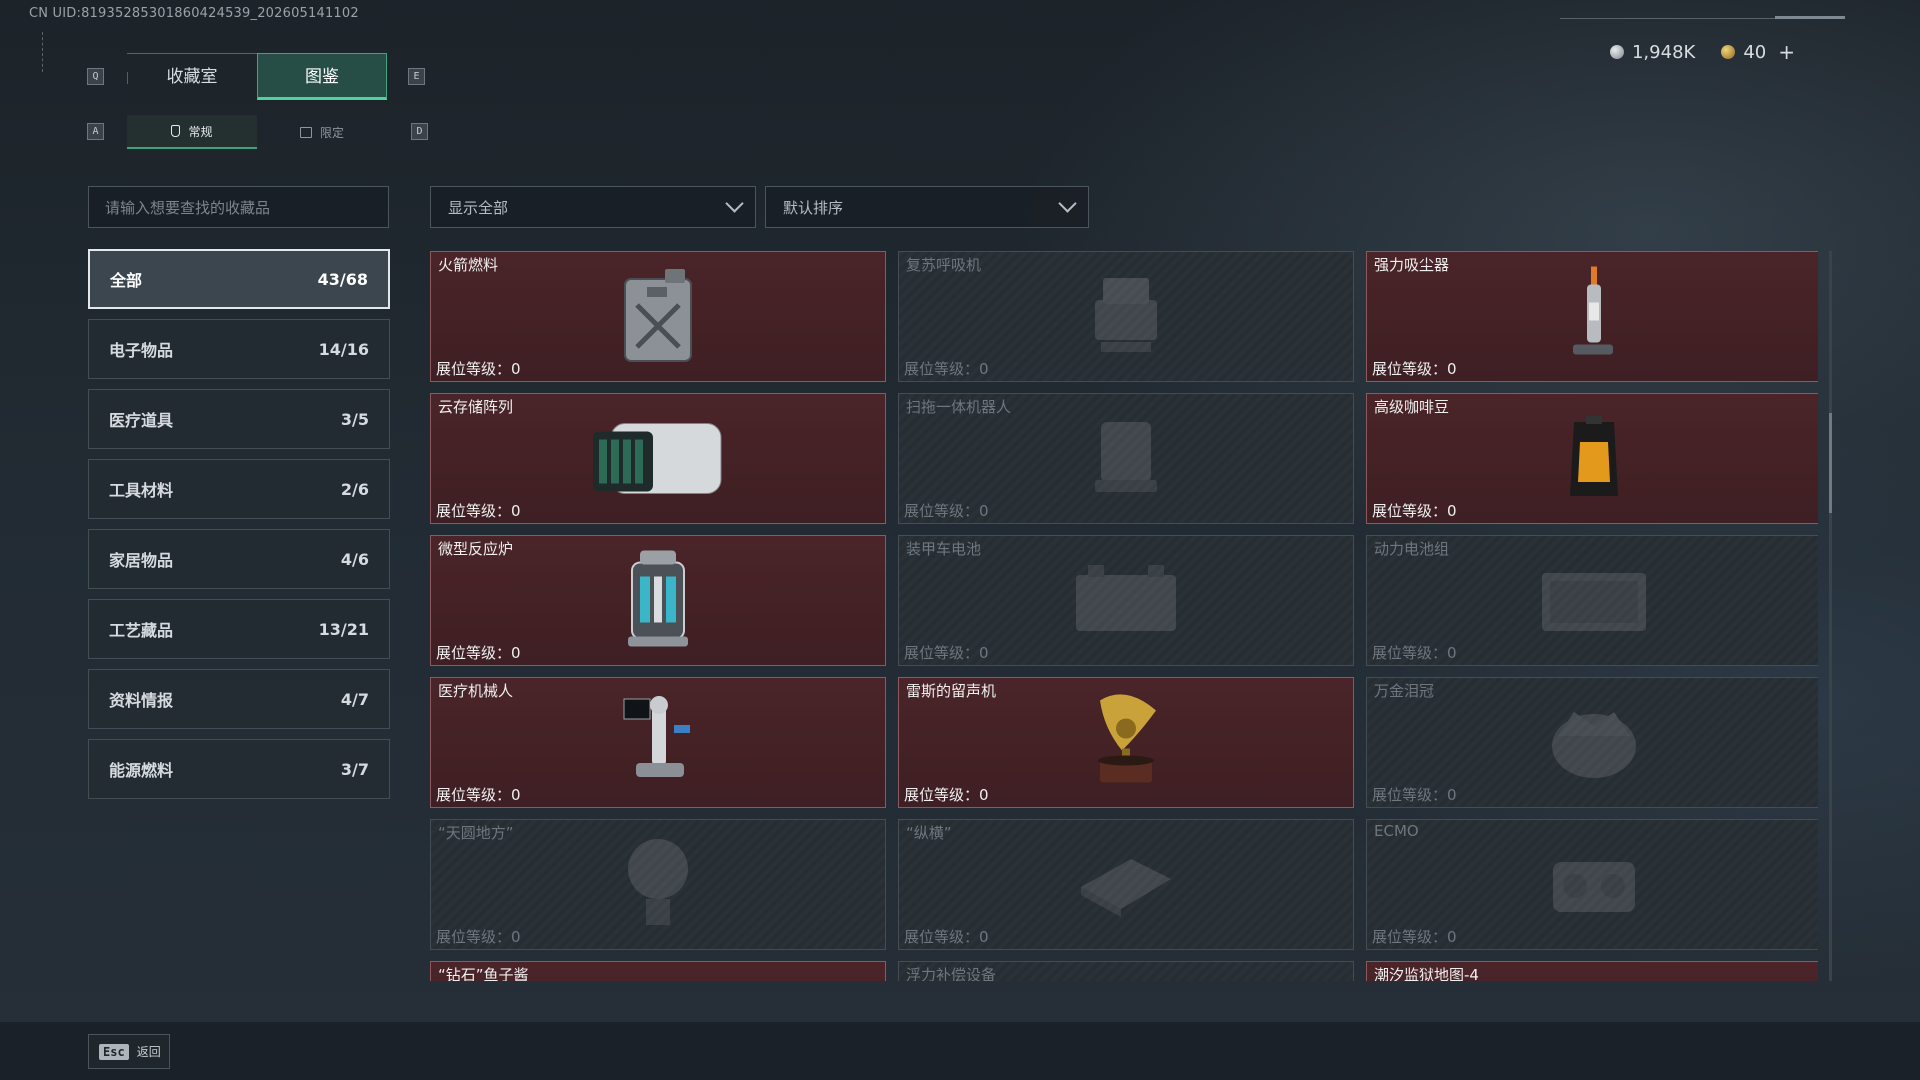 The image size is (1920, 1080). Describe the element at coordinates (343, 629) in the screenshot. I see `category-count: 13/21` at that location.